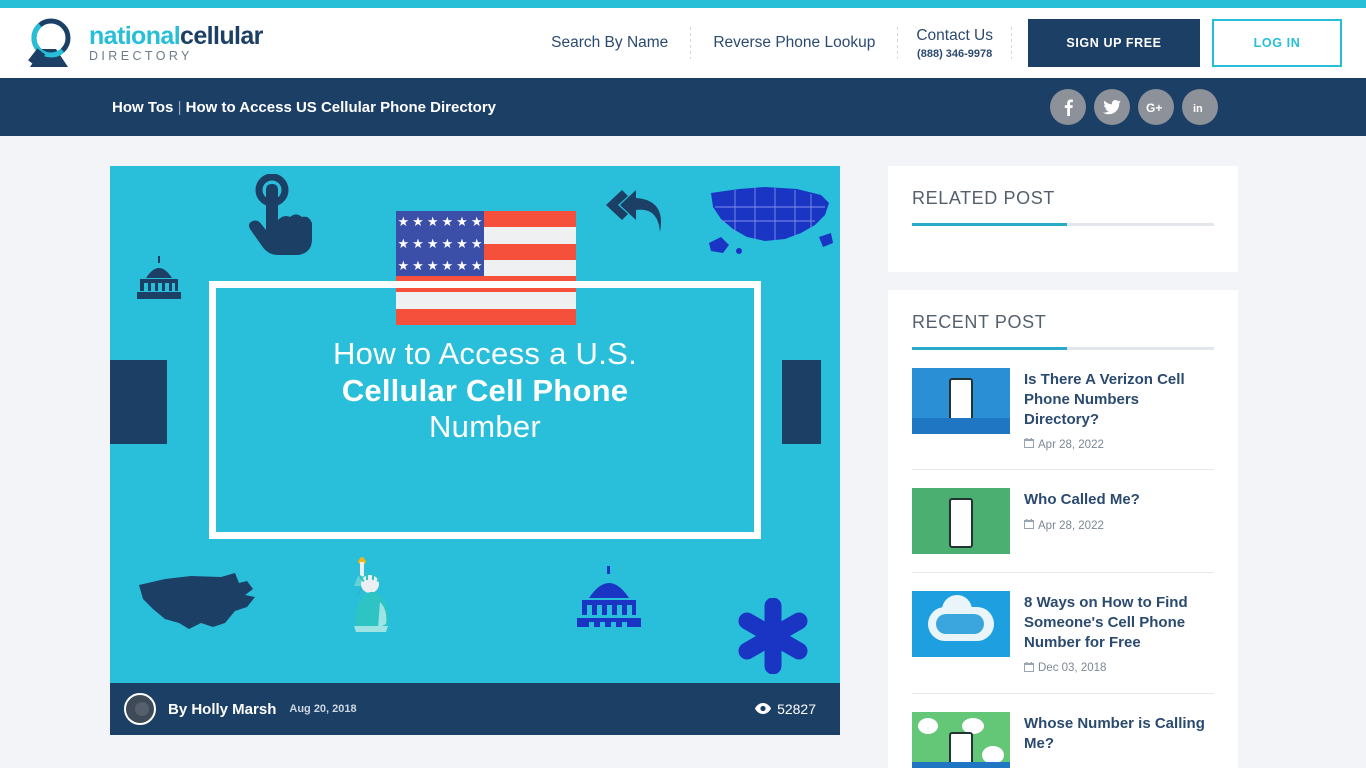 This screenshot has height=768, width=1366. Describe the element at coordinates (140, 709) in the screenshot. I see `avatar` at that location.